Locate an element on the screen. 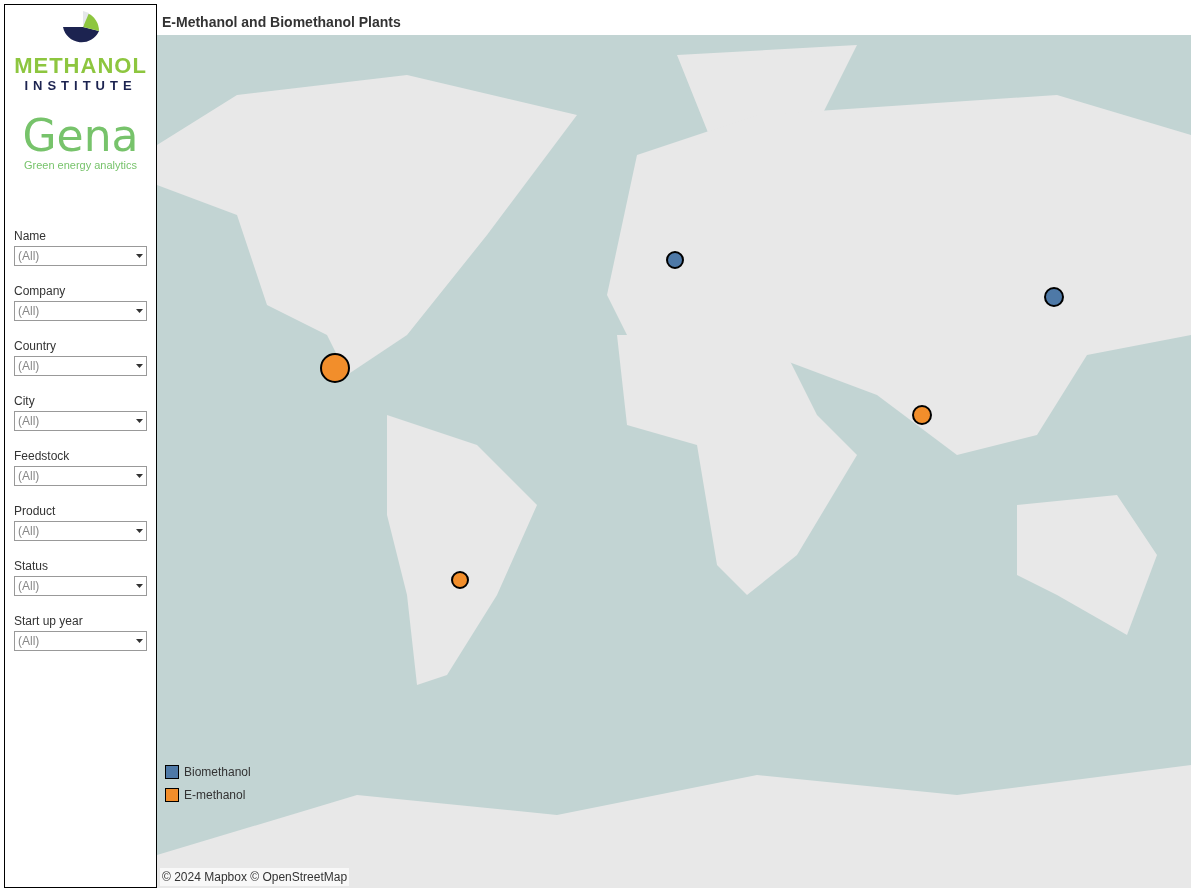 The height and width of the screenshot is (892, 1191). logo-text: METHANOL is located at coordinates (80, 66).